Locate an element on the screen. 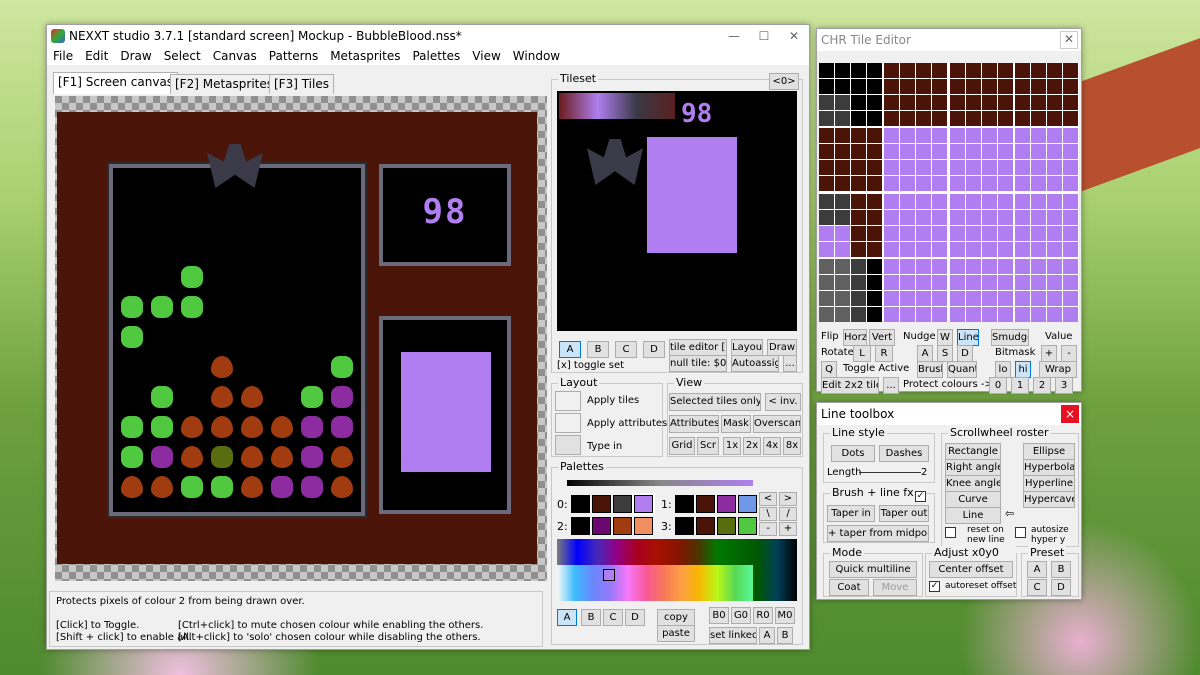 This screenshot has height=675, width=1200. palette-nav-button: \ is located at coordinates (768, 514).